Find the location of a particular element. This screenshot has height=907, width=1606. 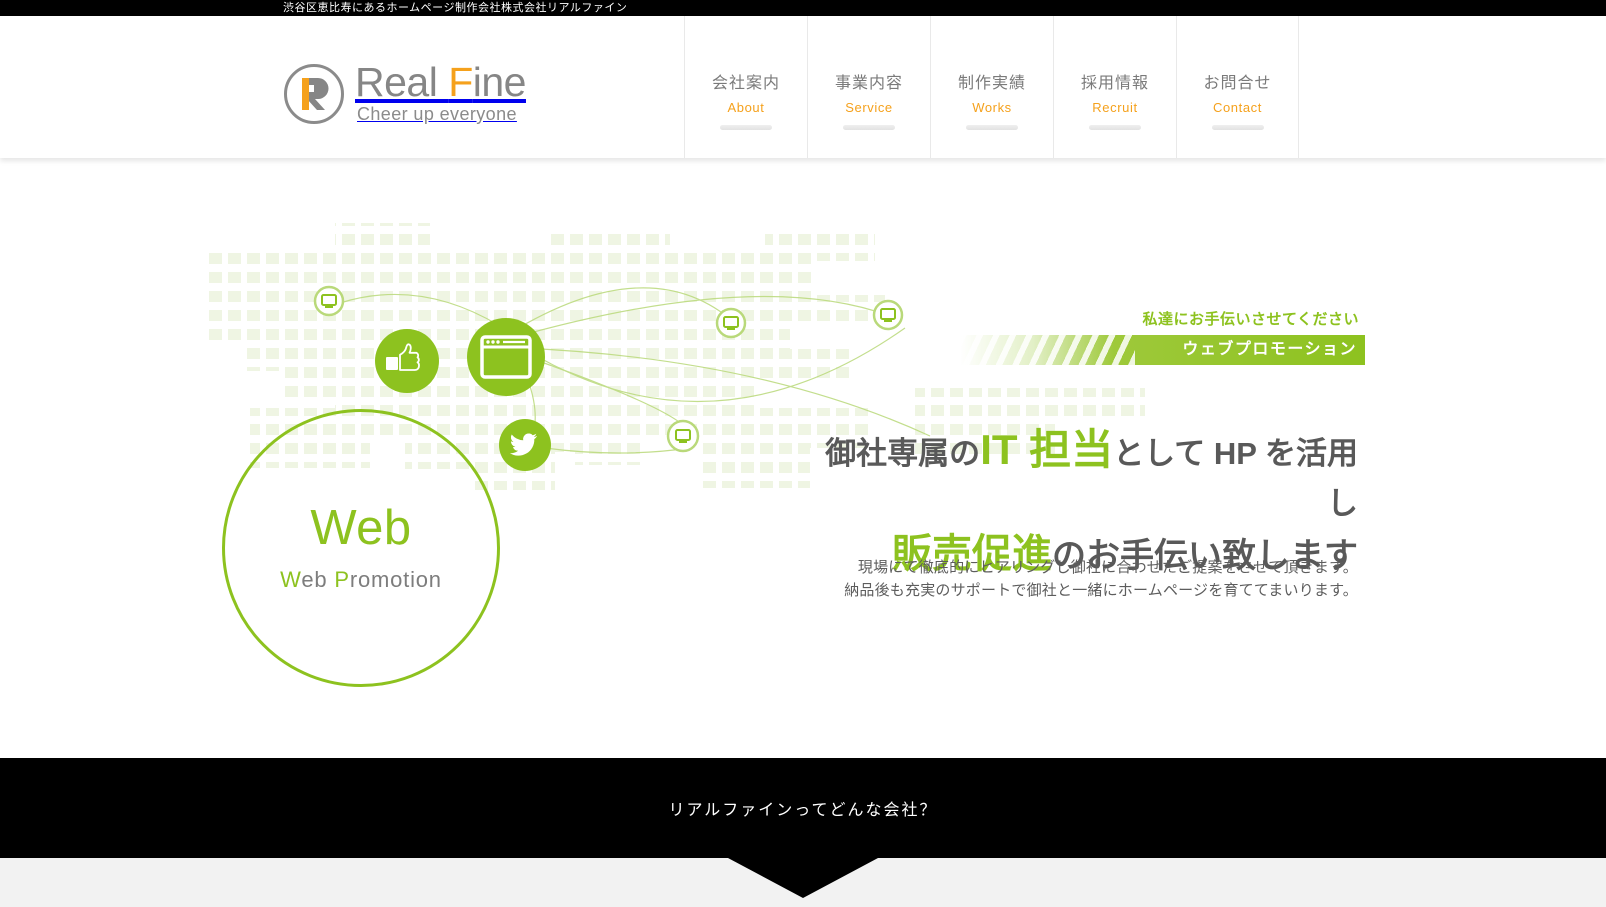

promo-bar-stripes is located at coordinates (1047, 350).